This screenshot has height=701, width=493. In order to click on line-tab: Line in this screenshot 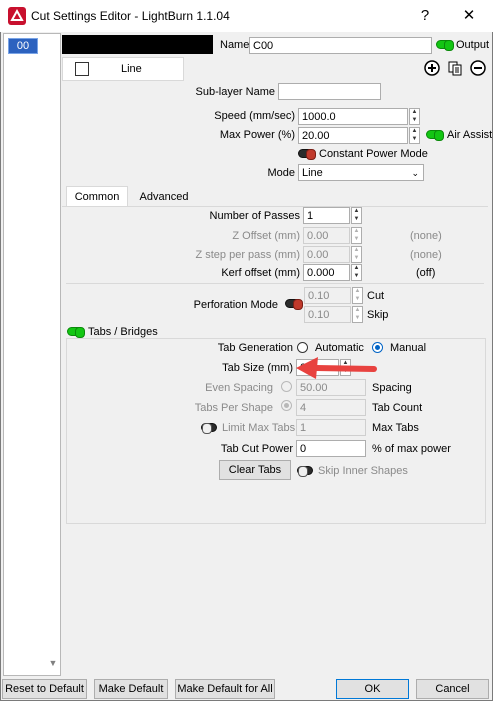, I will do `click(123, 69)`.